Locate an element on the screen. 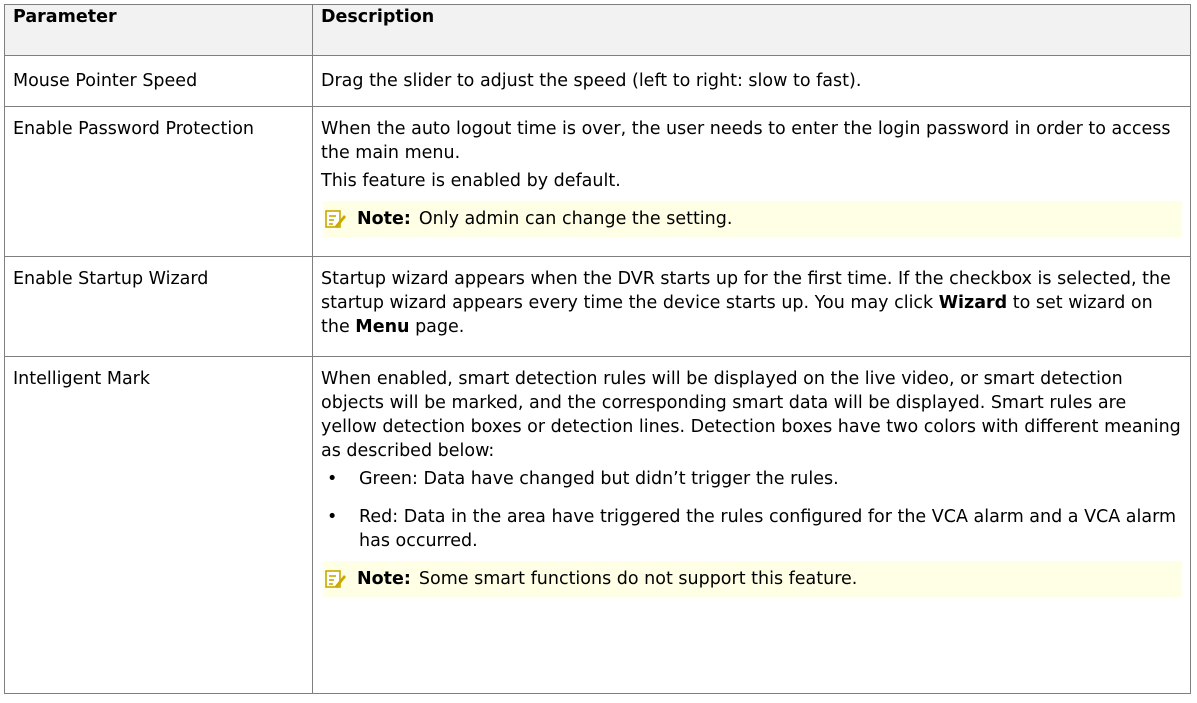 This screenshot has height=703, width=1197. wizard-term: Wizard is located at coordinates (973, 303).